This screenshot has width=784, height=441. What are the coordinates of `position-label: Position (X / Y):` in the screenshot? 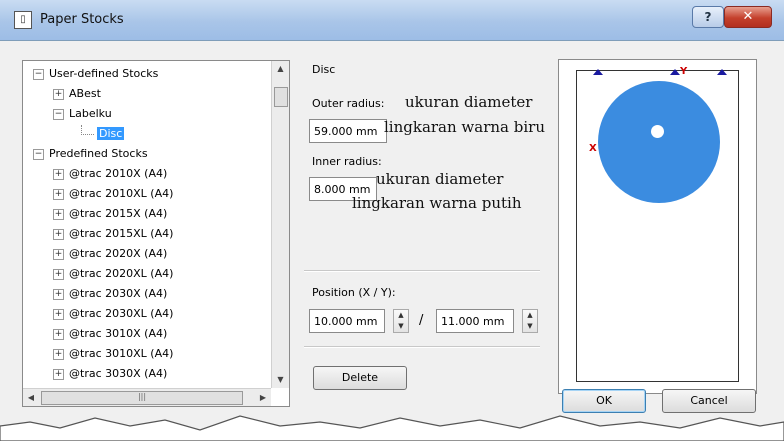 It's located at (354, 292).